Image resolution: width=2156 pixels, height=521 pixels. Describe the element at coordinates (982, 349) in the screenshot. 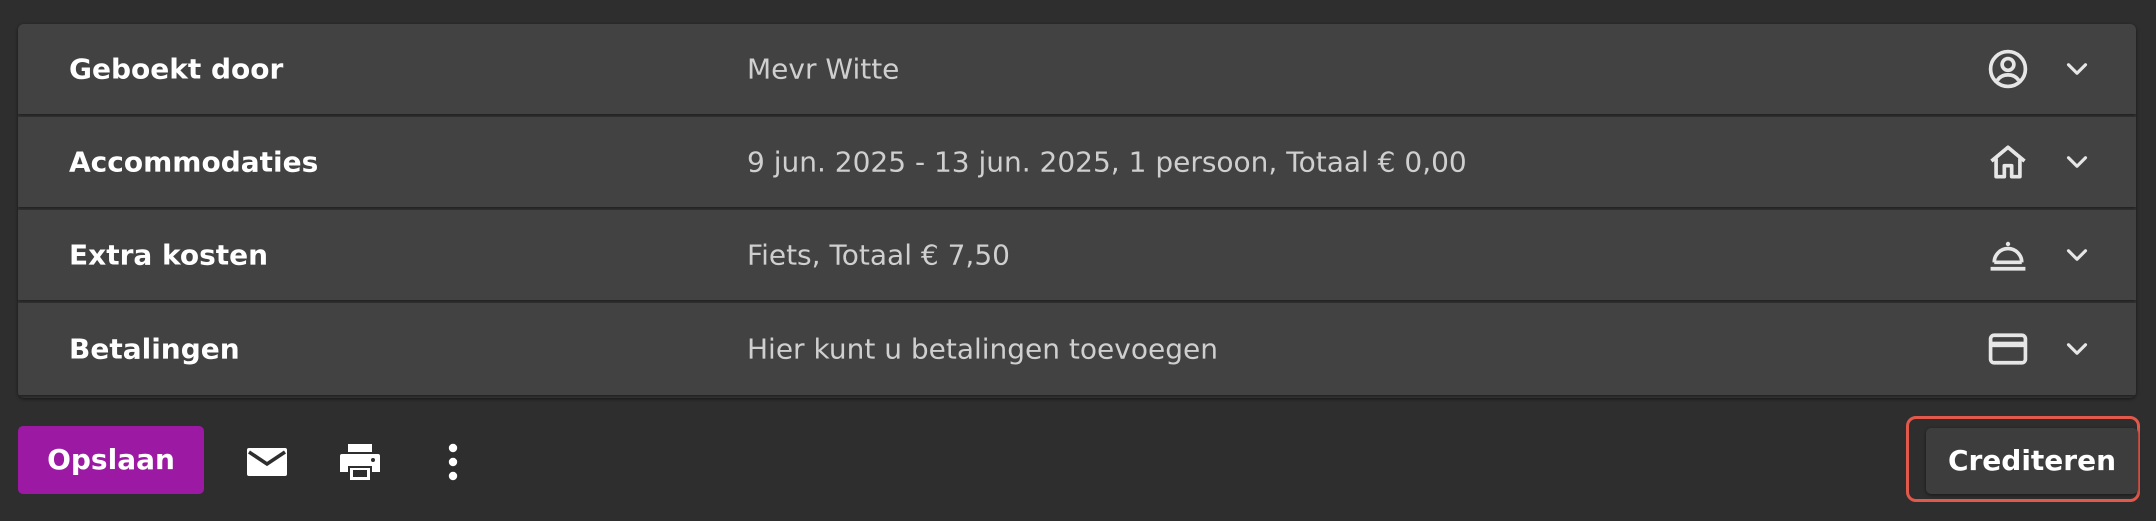

I see `row-value: Hier kunt u betalingen toevoegen` at that location.